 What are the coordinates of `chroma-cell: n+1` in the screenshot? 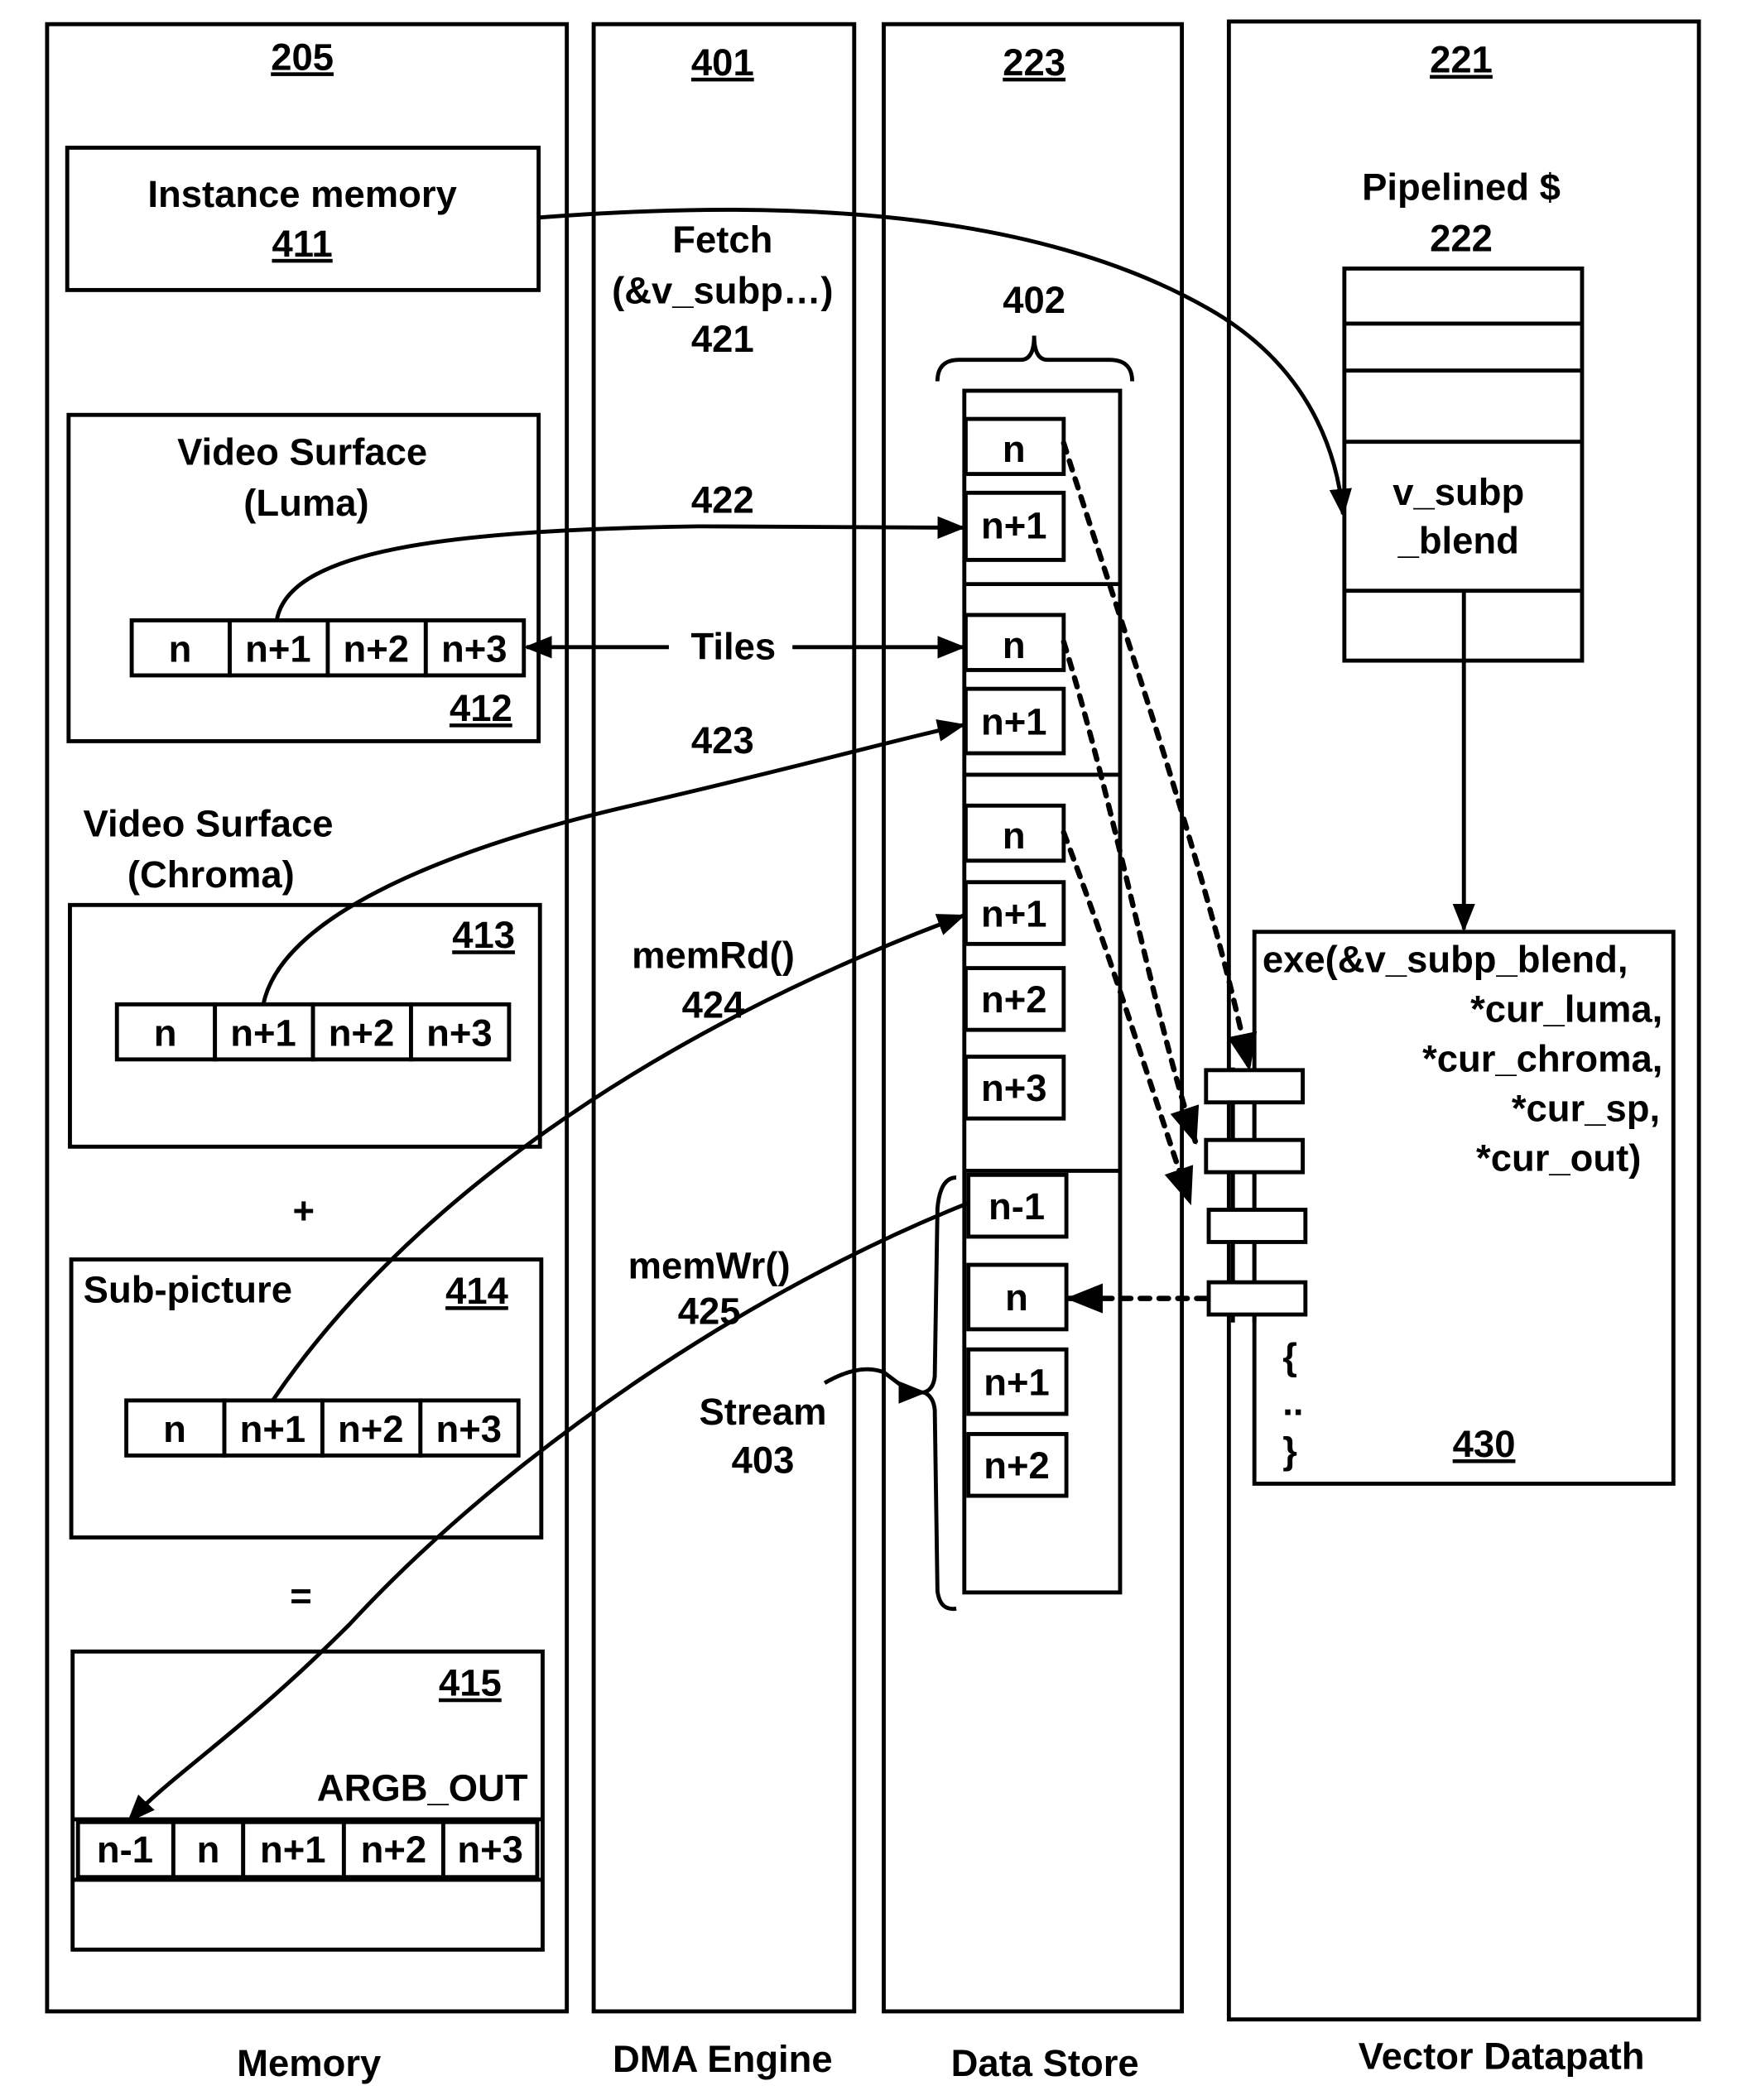 It's located at (263, 1033).